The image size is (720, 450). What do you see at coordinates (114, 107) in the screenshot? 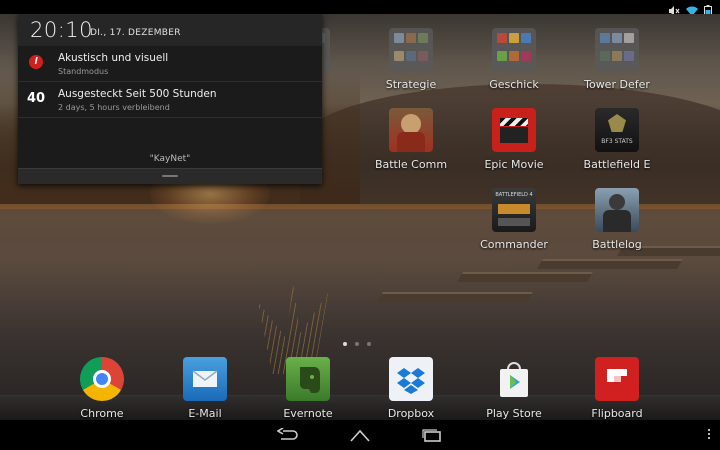
I see `notification-subtitle: 2 days, 5 hours verbleibend` at bounding box center [114, 107].